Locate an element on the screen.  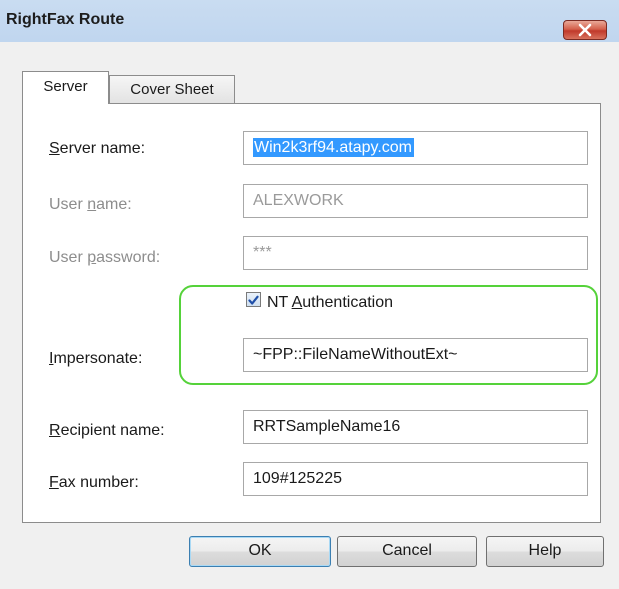
label-text: assword: is located at coordinates (128, 257).